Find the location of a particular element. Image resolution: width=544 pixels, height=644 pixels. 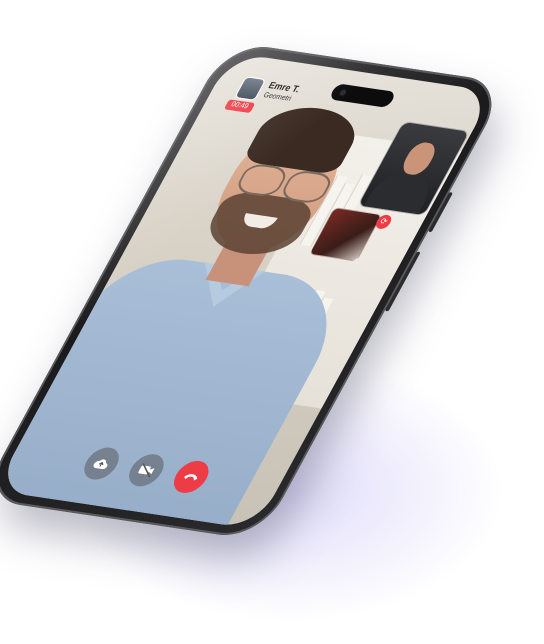

camera-toggle-button is located at coordinates (146, 470).